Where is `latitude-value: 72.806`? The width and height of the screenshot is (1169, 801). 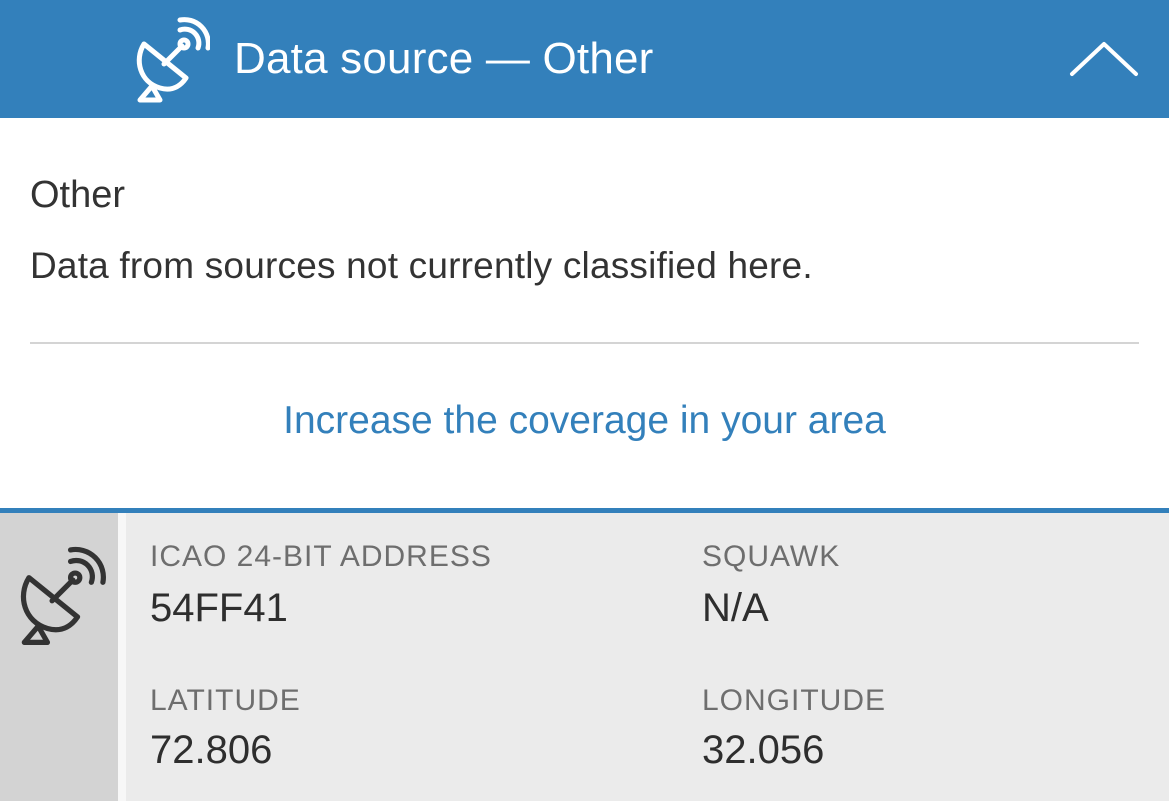
latitude-value: 72.806 is located at coordinates (211, 750).